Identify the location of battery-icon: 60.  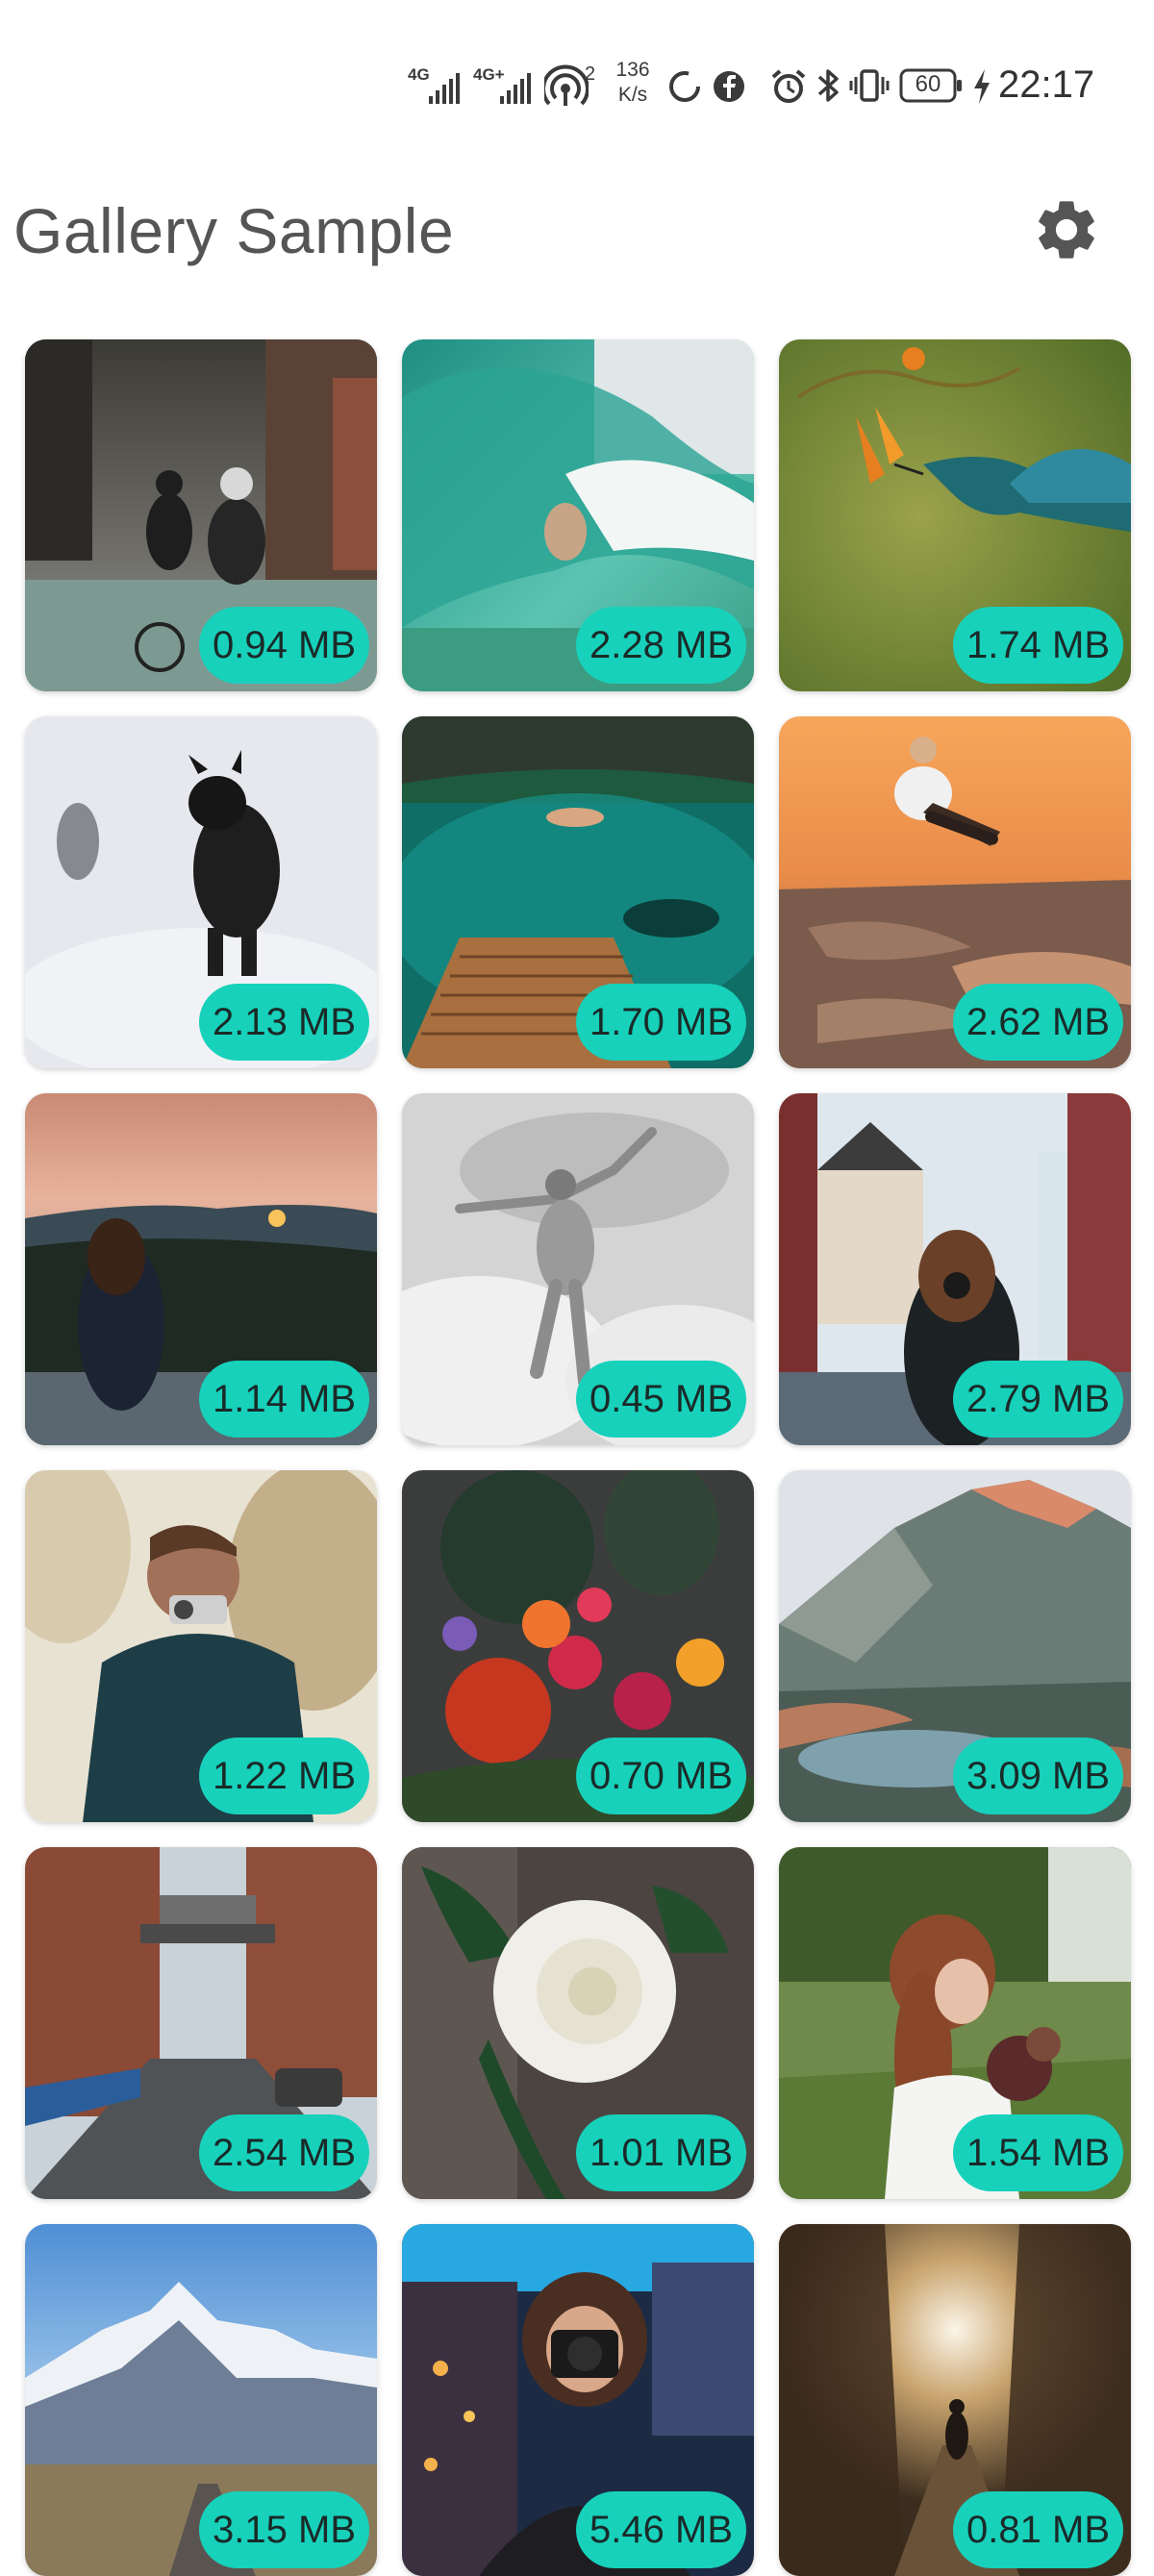
(932, 85).